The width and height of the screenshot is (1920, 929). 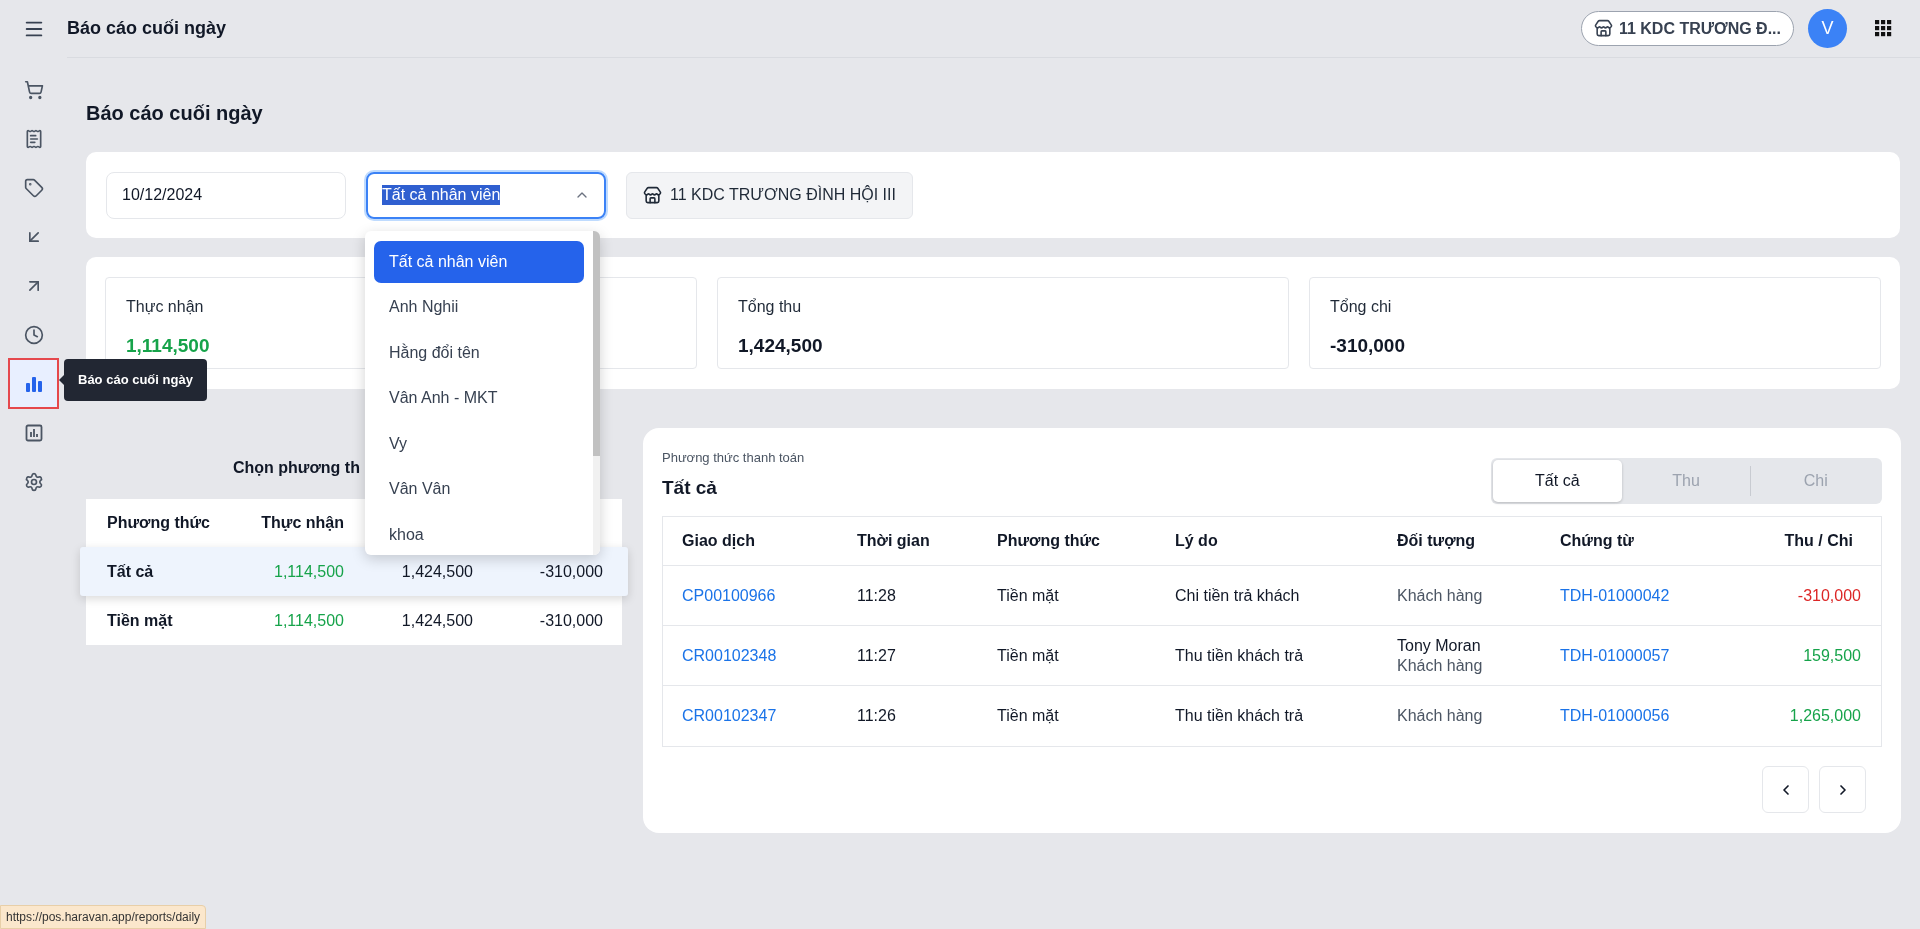 I want to click on amount-cell-text: 1,265,000, so click(x=1825, y=716).